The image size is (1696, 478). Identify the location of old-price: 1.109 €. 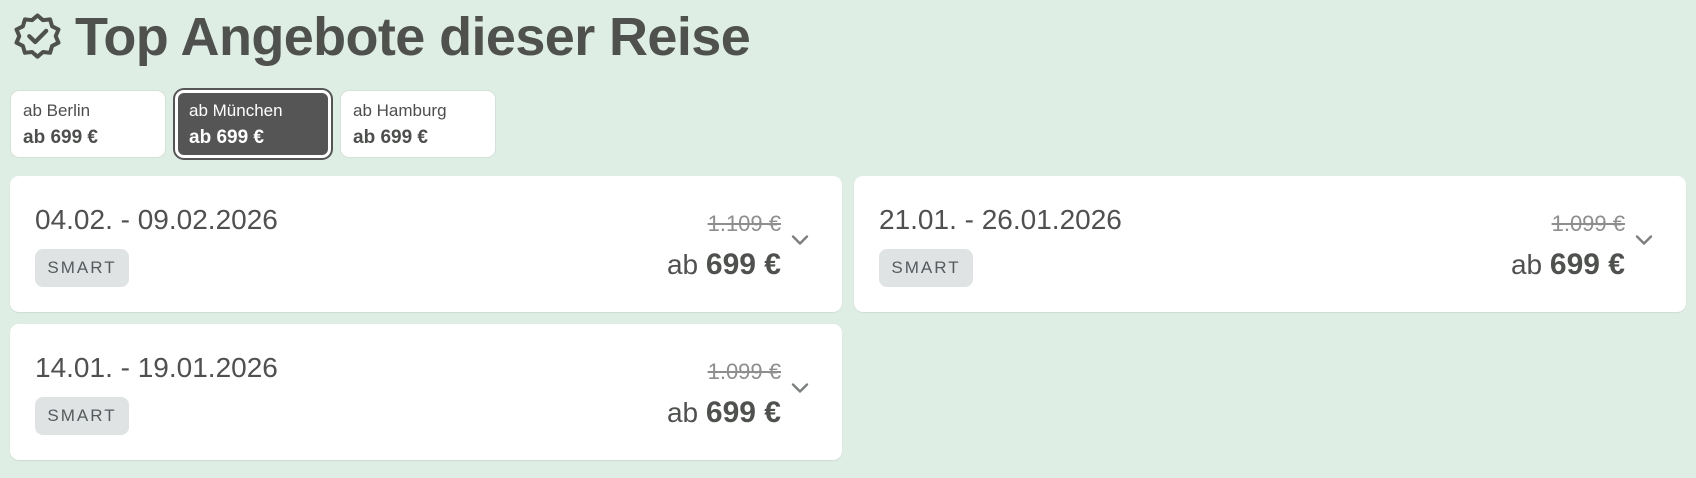
(744, 223).